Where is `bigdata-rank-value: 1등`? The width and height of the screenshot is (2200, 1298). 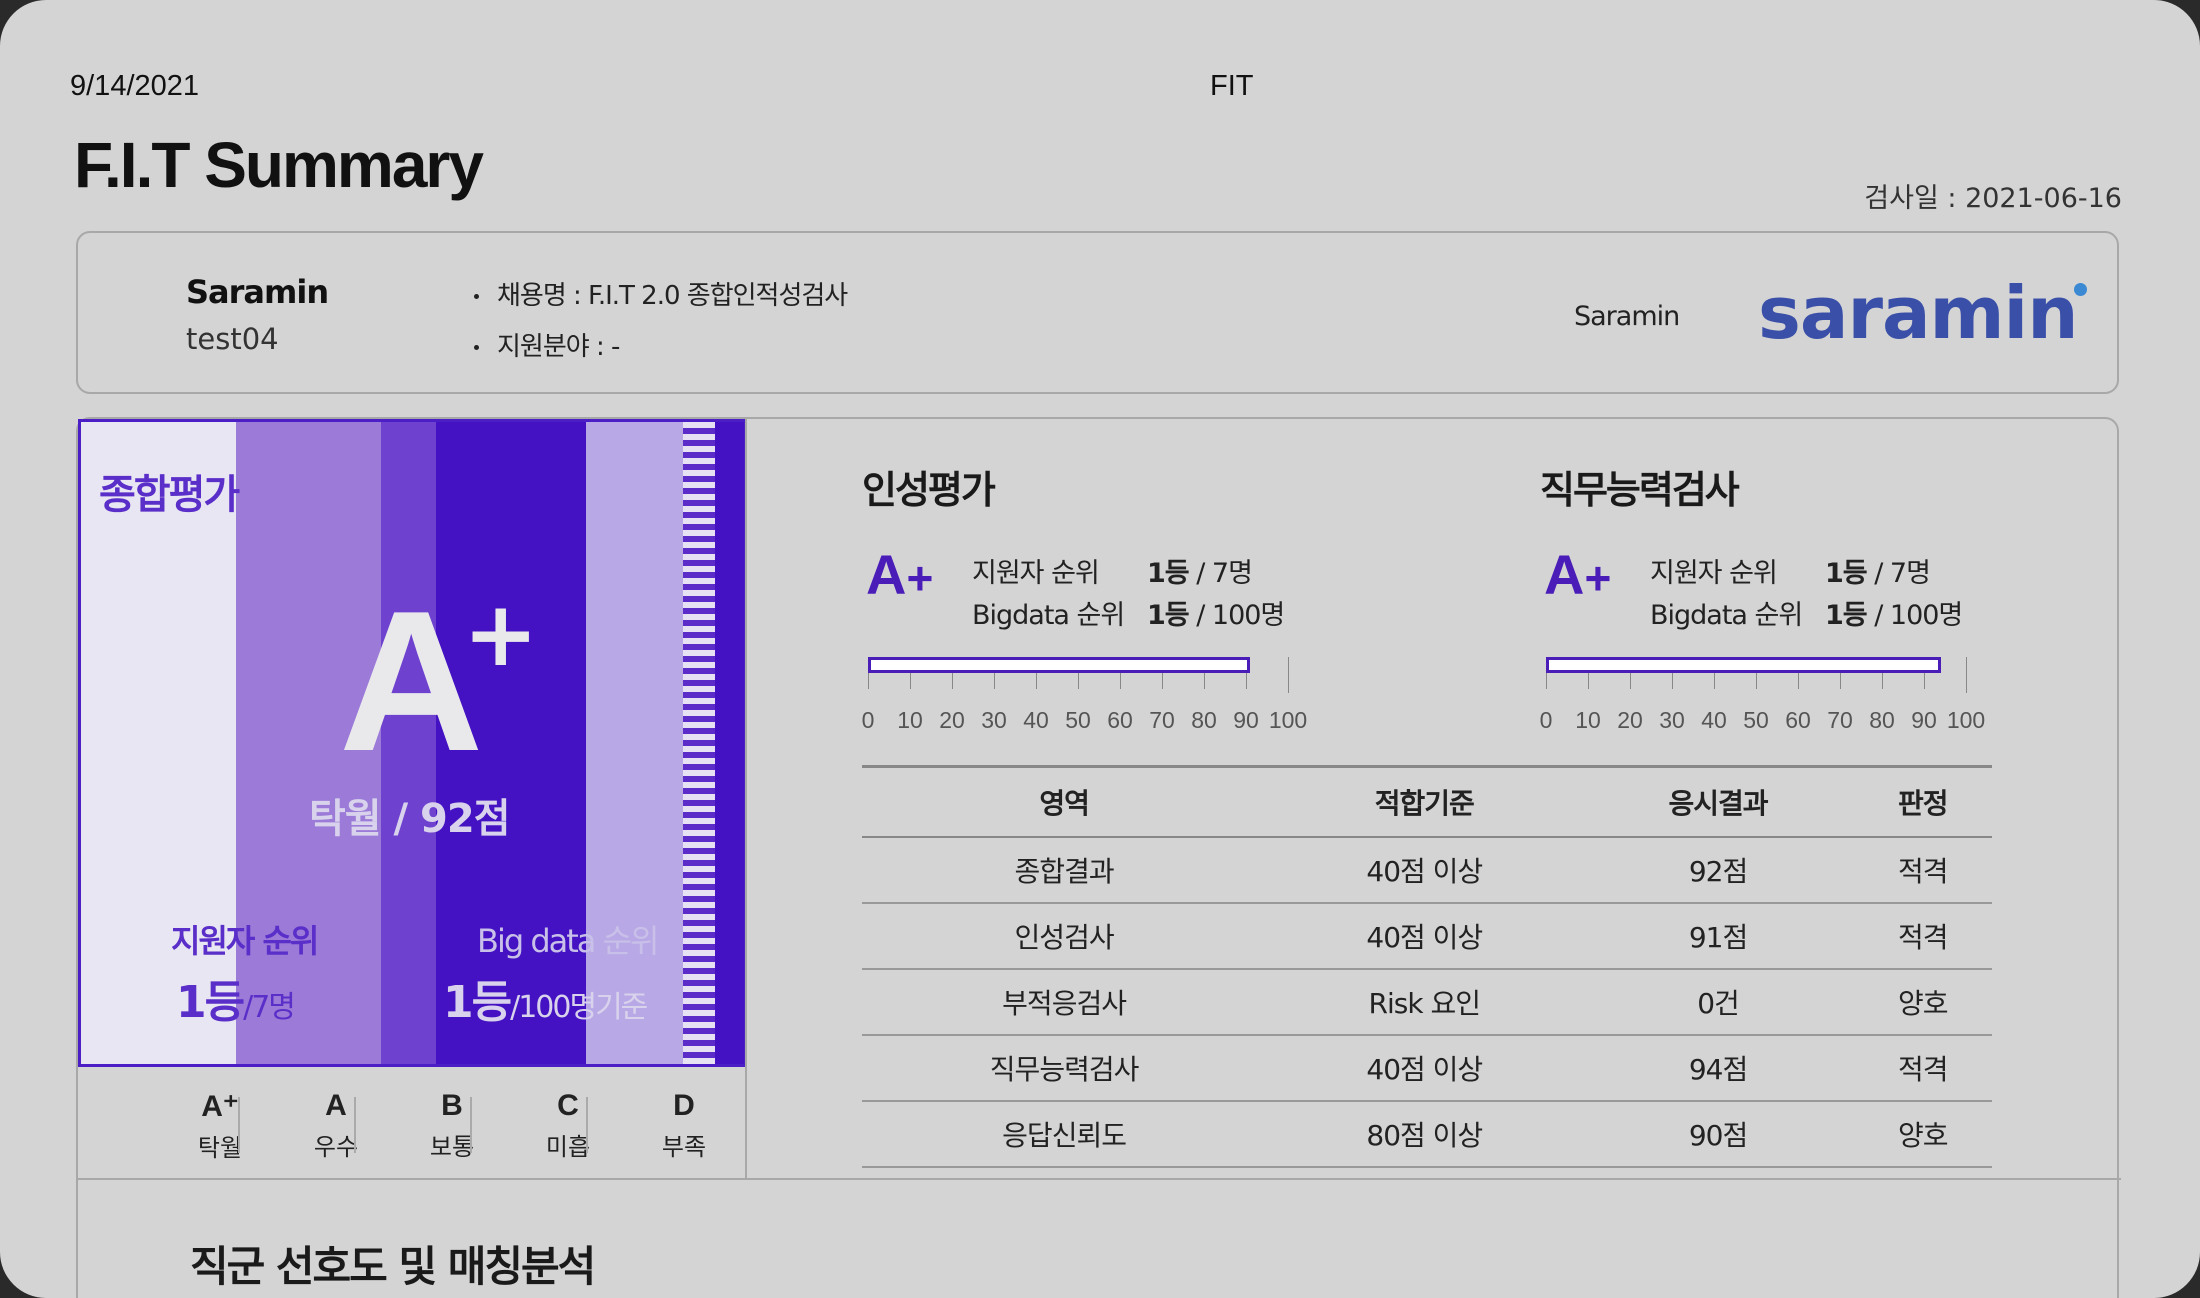 bigdata-rank-value: 1등 is located at coordinates (477, 1002).